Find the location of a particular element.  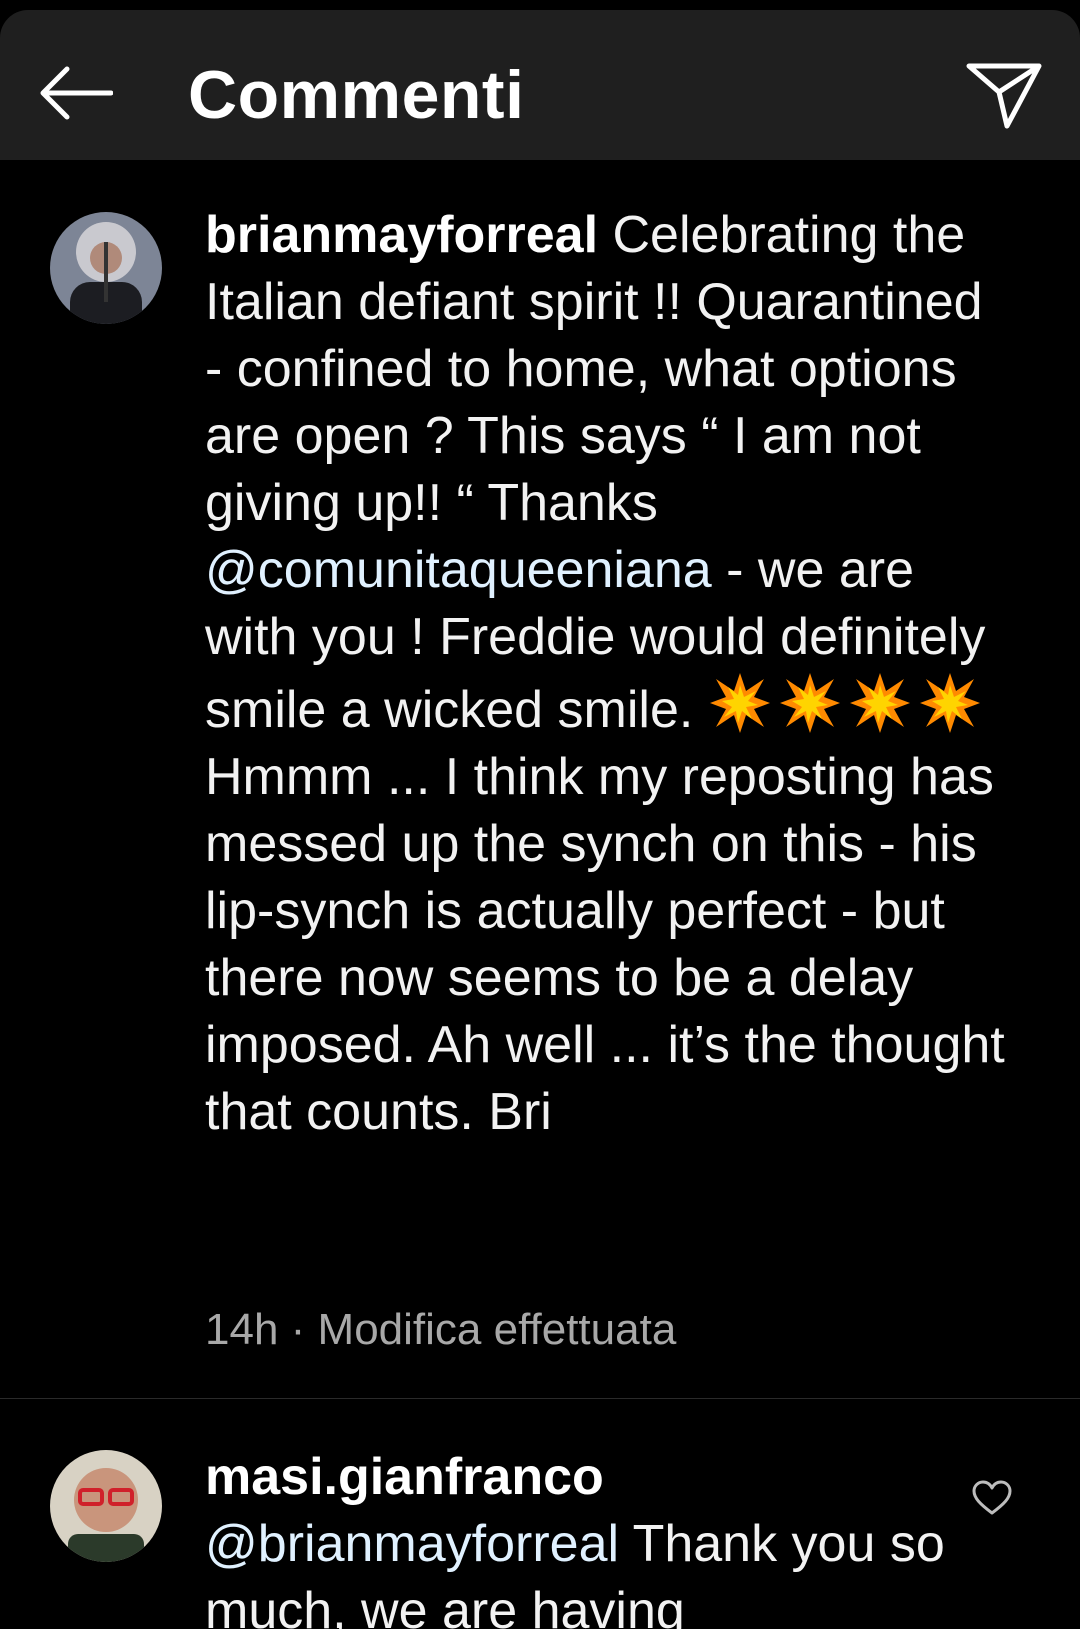

arrow-left-icon is located at coordinates (76, 93).